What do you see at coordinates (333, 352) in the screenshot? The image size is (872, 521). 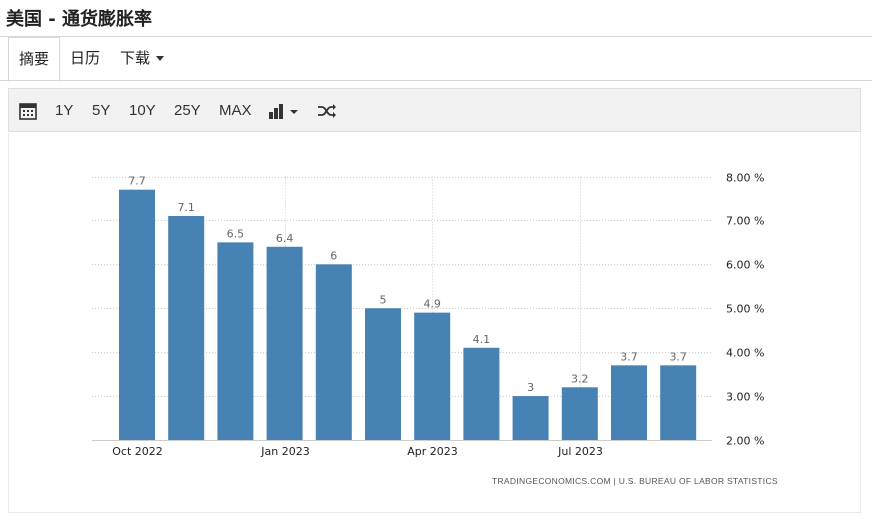 I see `bar-feb-2023` at bounding box center [333, 352].